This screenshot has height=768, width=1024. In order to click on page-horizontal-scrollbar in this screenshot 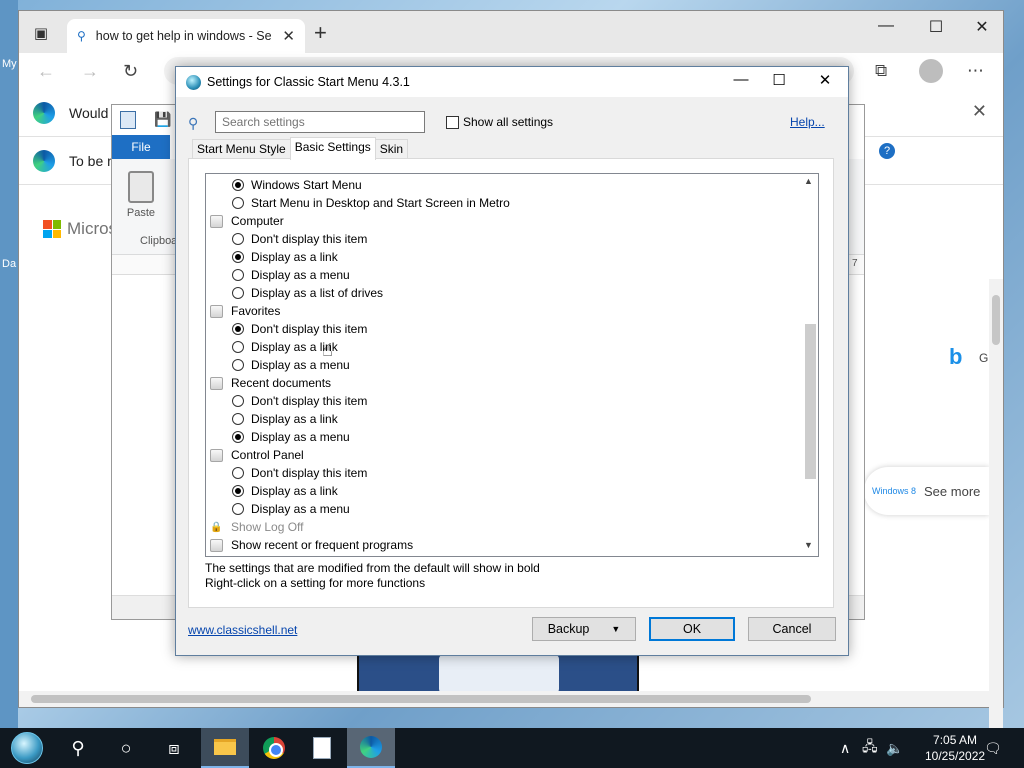, I will do `click(511, 699)`.